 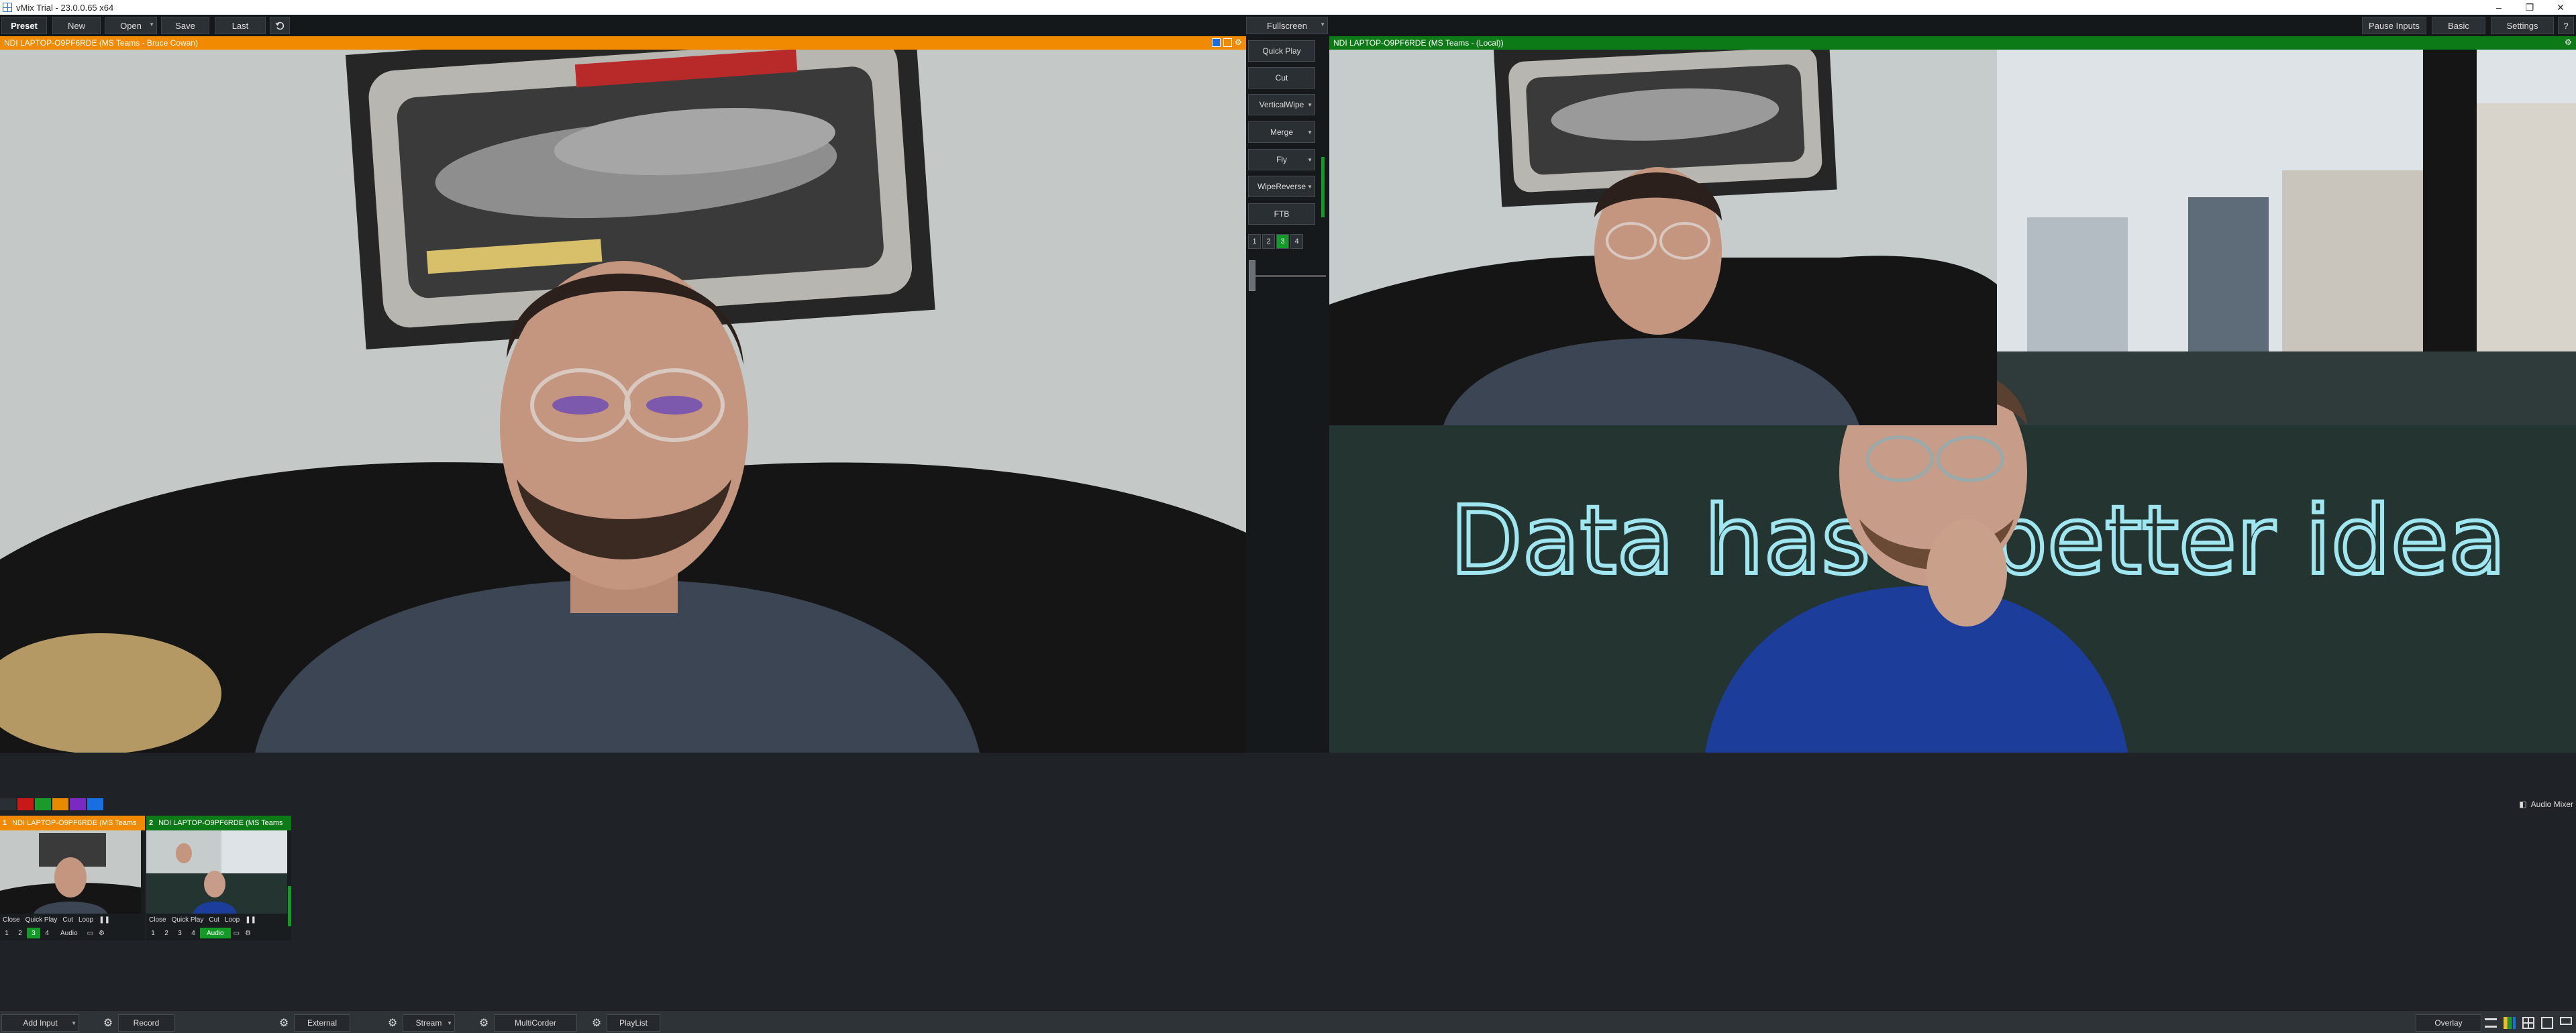 I want to click on overlay-button: Overlay, so click(x=2448, y=1023).